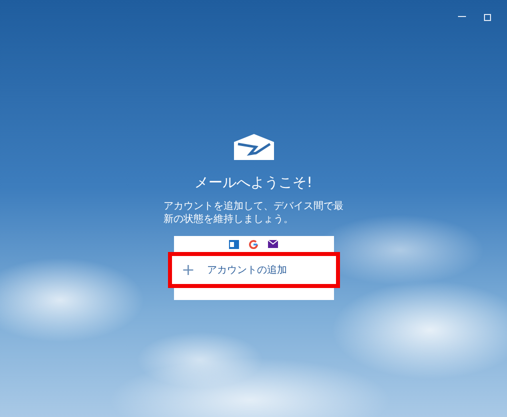  Describe the element at coordinates (462, 17) in the screenshot. I see `minimize-icon` at that location.